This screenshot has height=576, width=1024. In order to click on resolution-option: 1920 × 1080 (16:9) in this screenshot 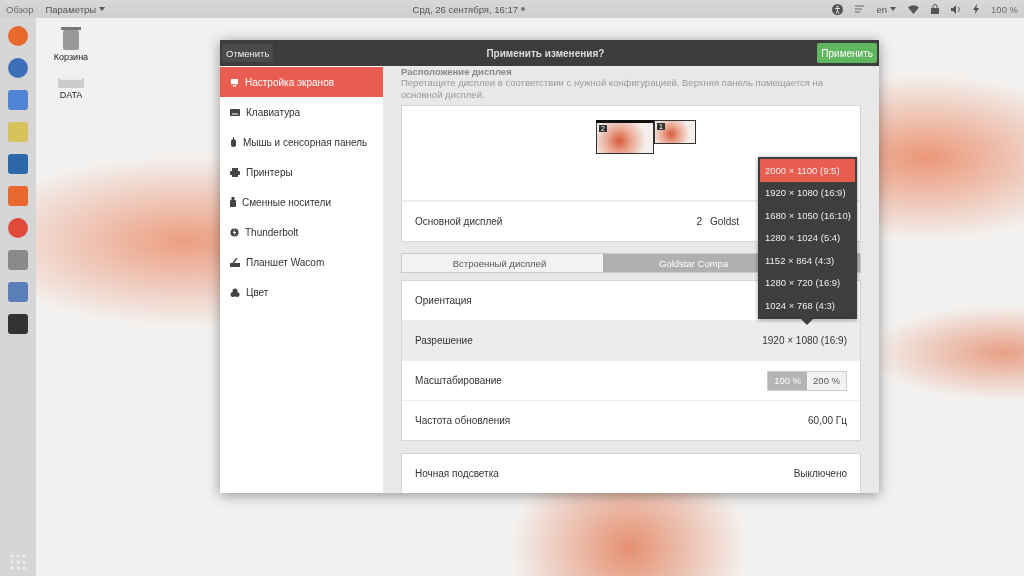, I will do `click(807, 192)`.